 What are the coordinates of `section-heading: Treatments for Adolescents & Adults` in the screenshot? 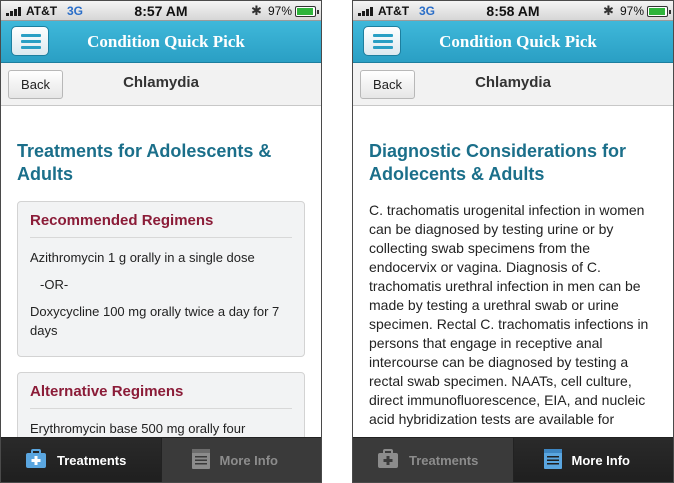 It's located at (144, 162).